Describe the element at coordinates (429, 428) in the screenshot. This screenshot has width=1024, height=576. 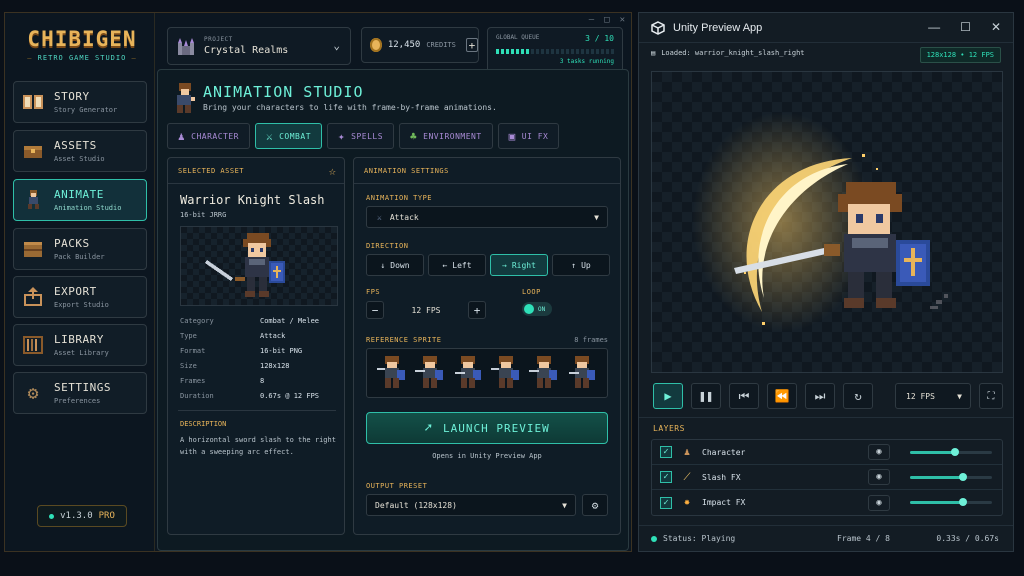
I see `rocket-icon: ➚` at that location.